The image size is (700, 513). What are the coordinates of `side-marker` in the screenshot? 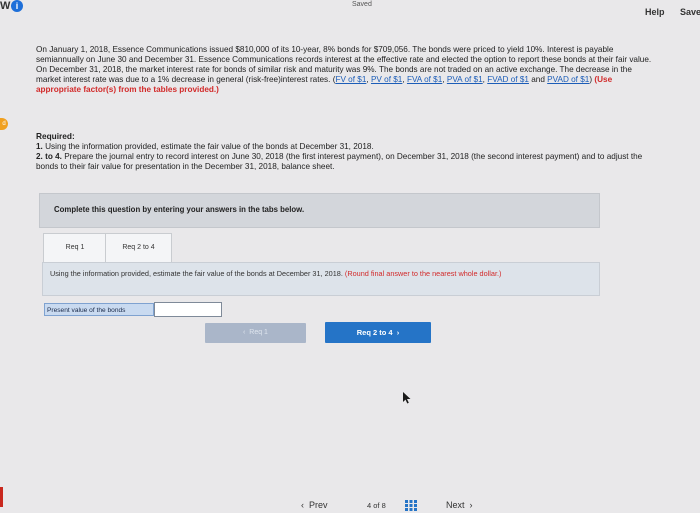 It's located at (1, 497).